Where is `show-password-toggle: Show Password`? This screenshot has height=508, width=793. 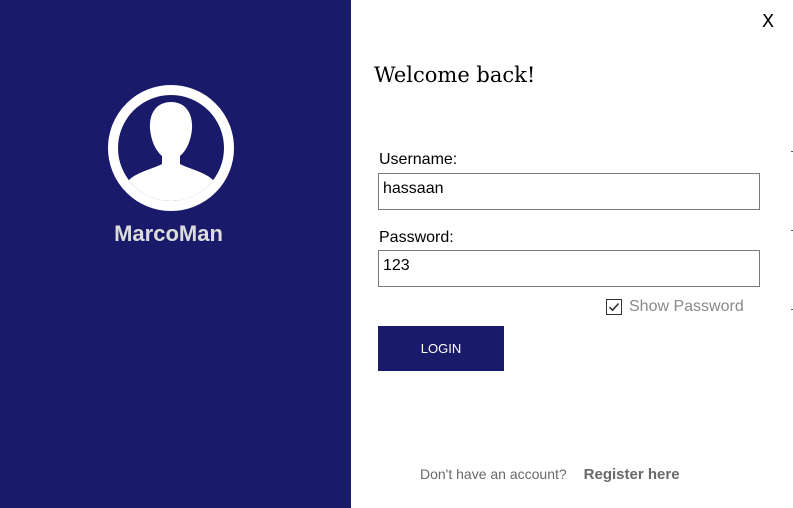
show-password-toggle: Show Password is located at coordinates (675, 307).